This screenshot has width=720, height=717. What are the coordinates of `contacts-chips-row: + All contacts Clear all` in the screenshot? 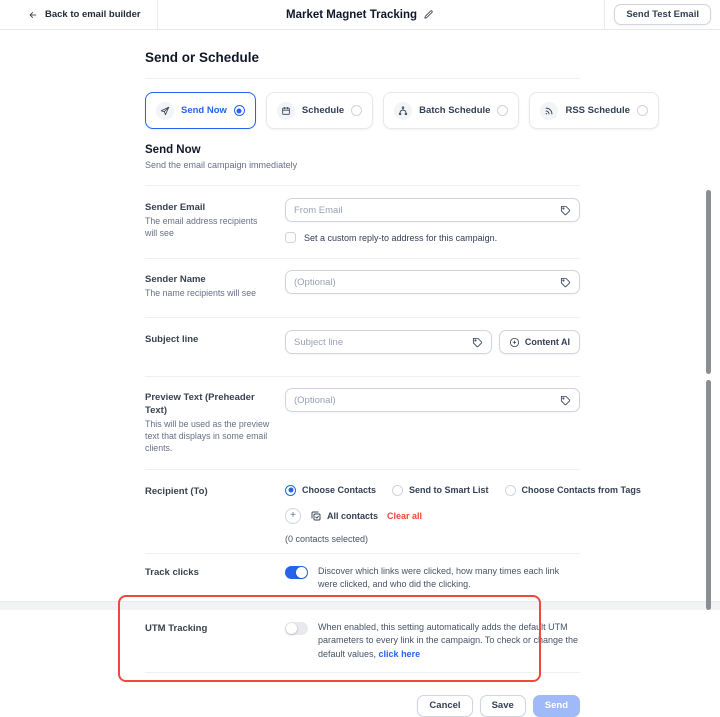 It's located at (432, 515).